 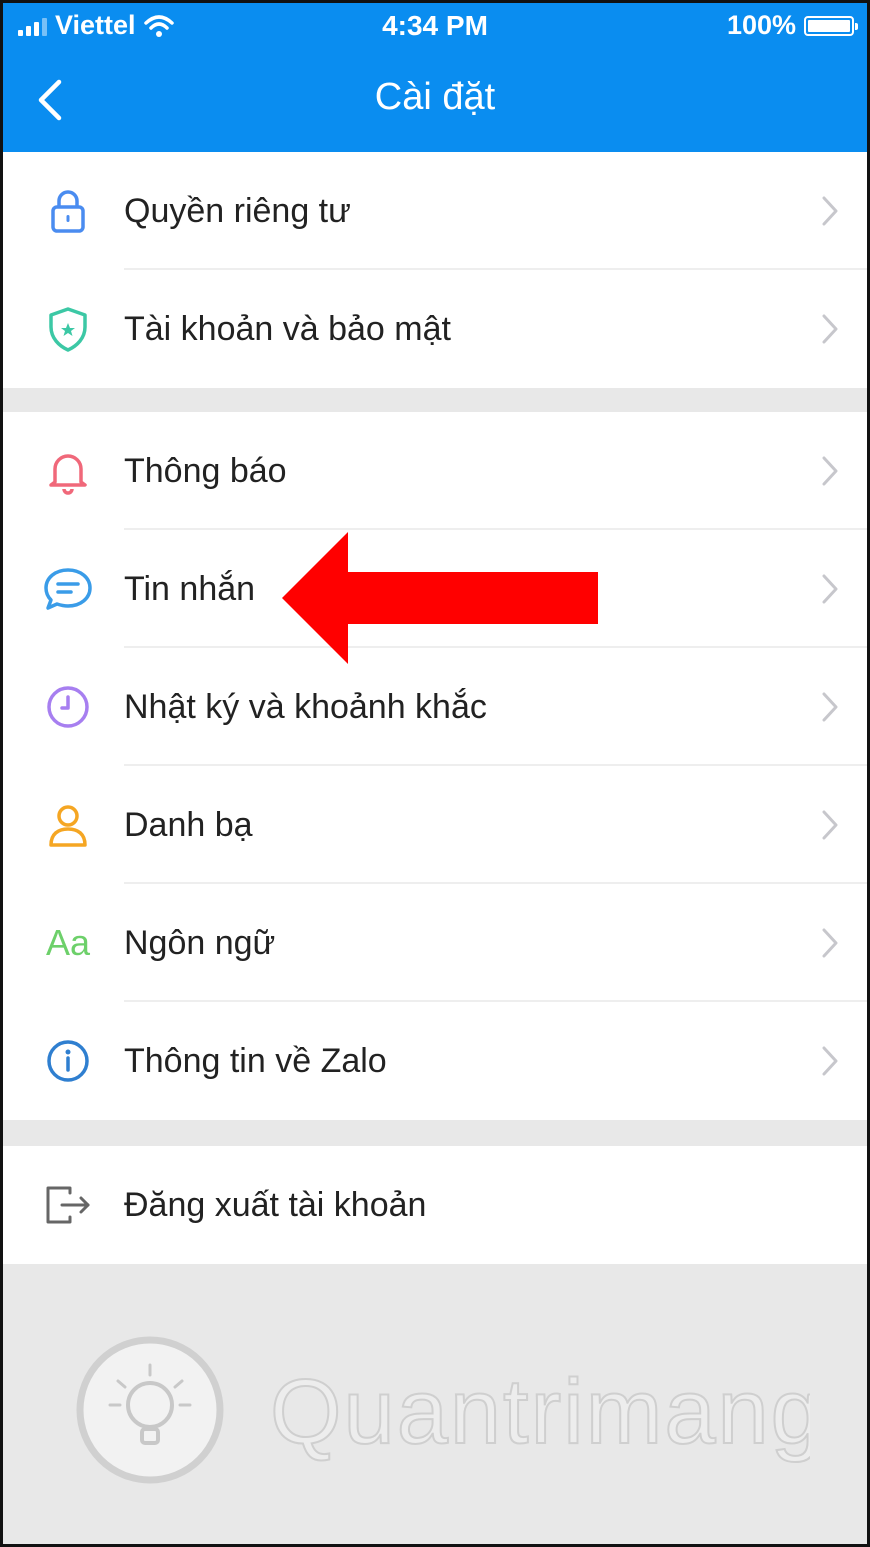 I want to click on language-icon: Aa, so click(x=68, y=943).